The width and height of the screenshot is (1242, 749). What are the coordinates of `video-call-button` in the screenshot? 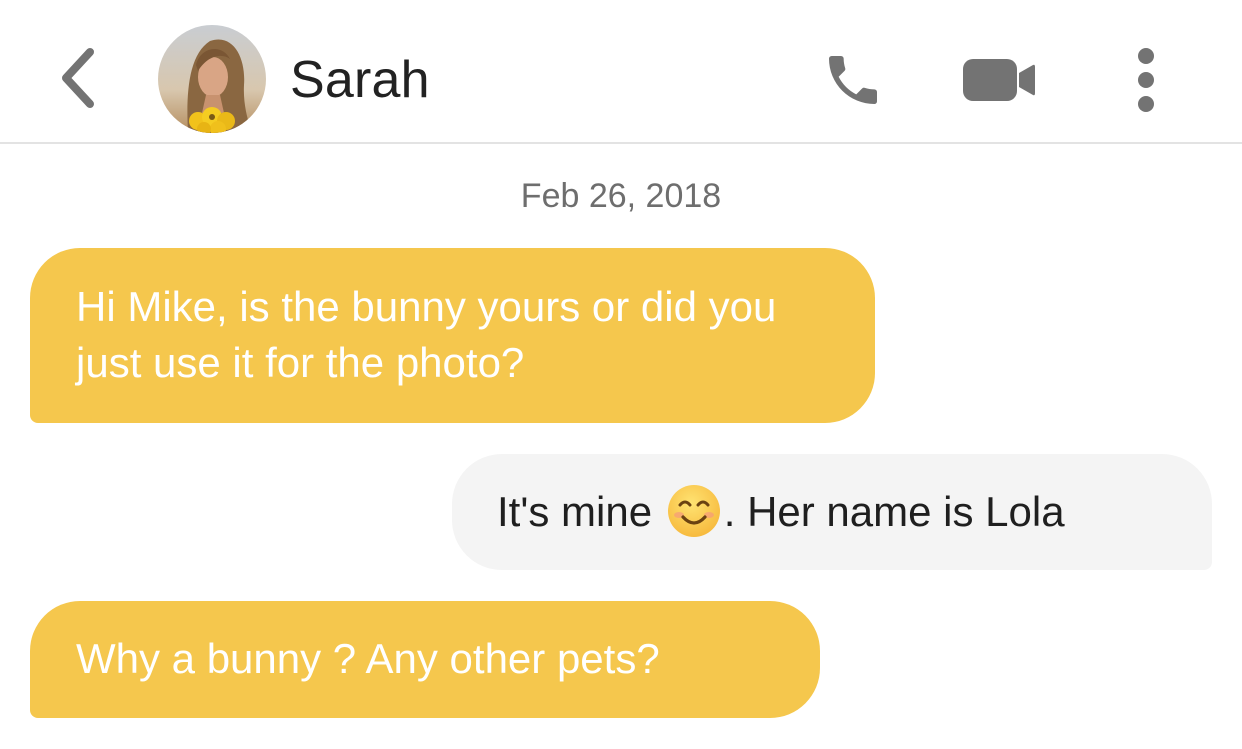 It's located at (999, 80).